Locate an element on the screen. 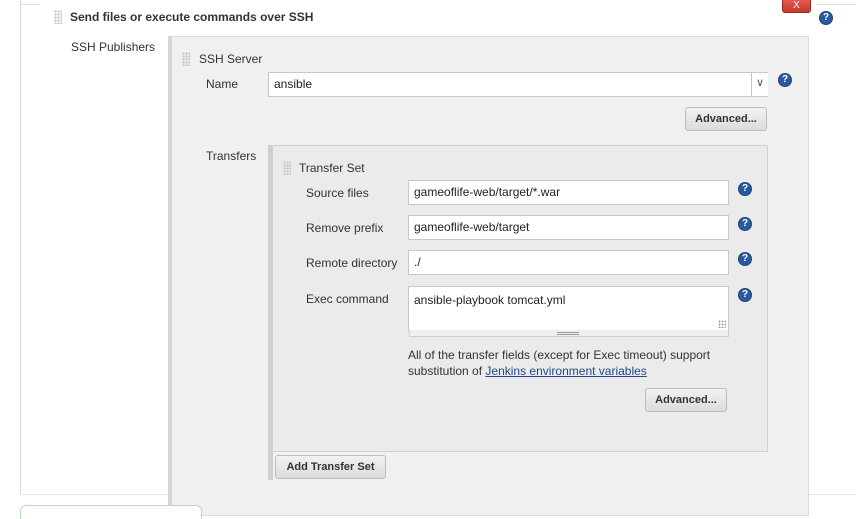  exec-command-value: ansible-playbook tomcat.yml is located at coordinates (490, 300).